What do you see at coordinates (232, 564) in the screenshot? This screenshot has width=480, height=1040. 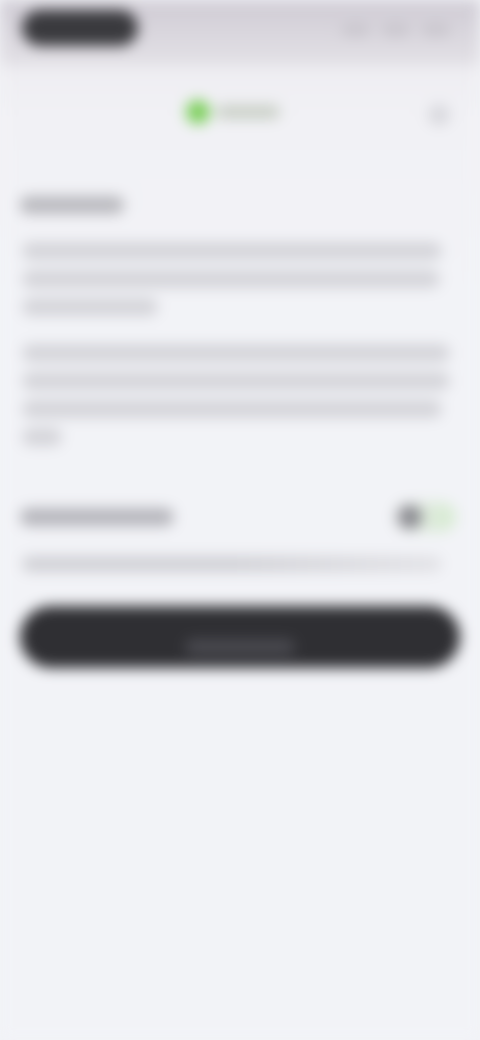 I see `setting-hint` at bounding box center [232, 564].